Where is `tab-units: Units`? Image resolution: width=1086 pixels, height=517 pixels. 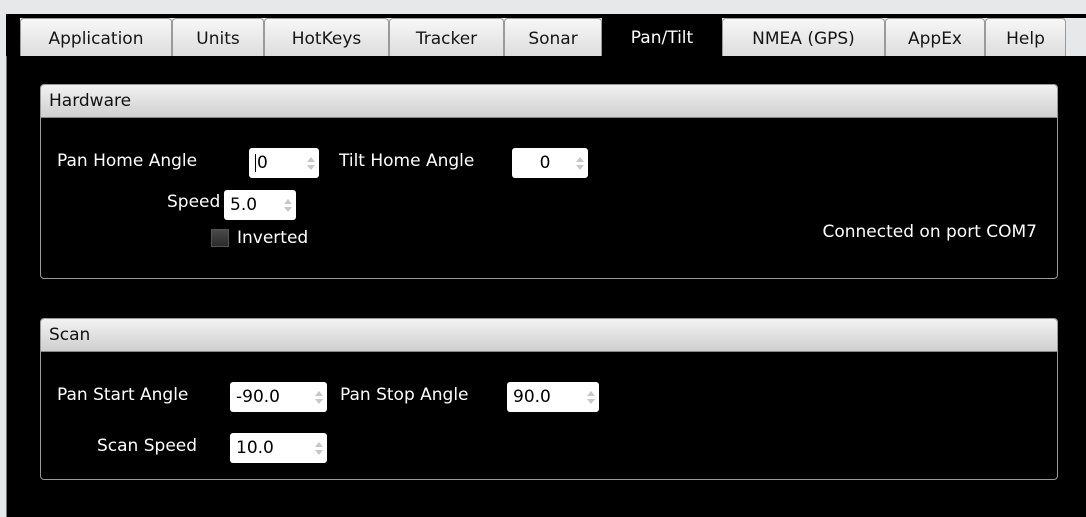
tab-units: Units is located at coordinates (218, 38).